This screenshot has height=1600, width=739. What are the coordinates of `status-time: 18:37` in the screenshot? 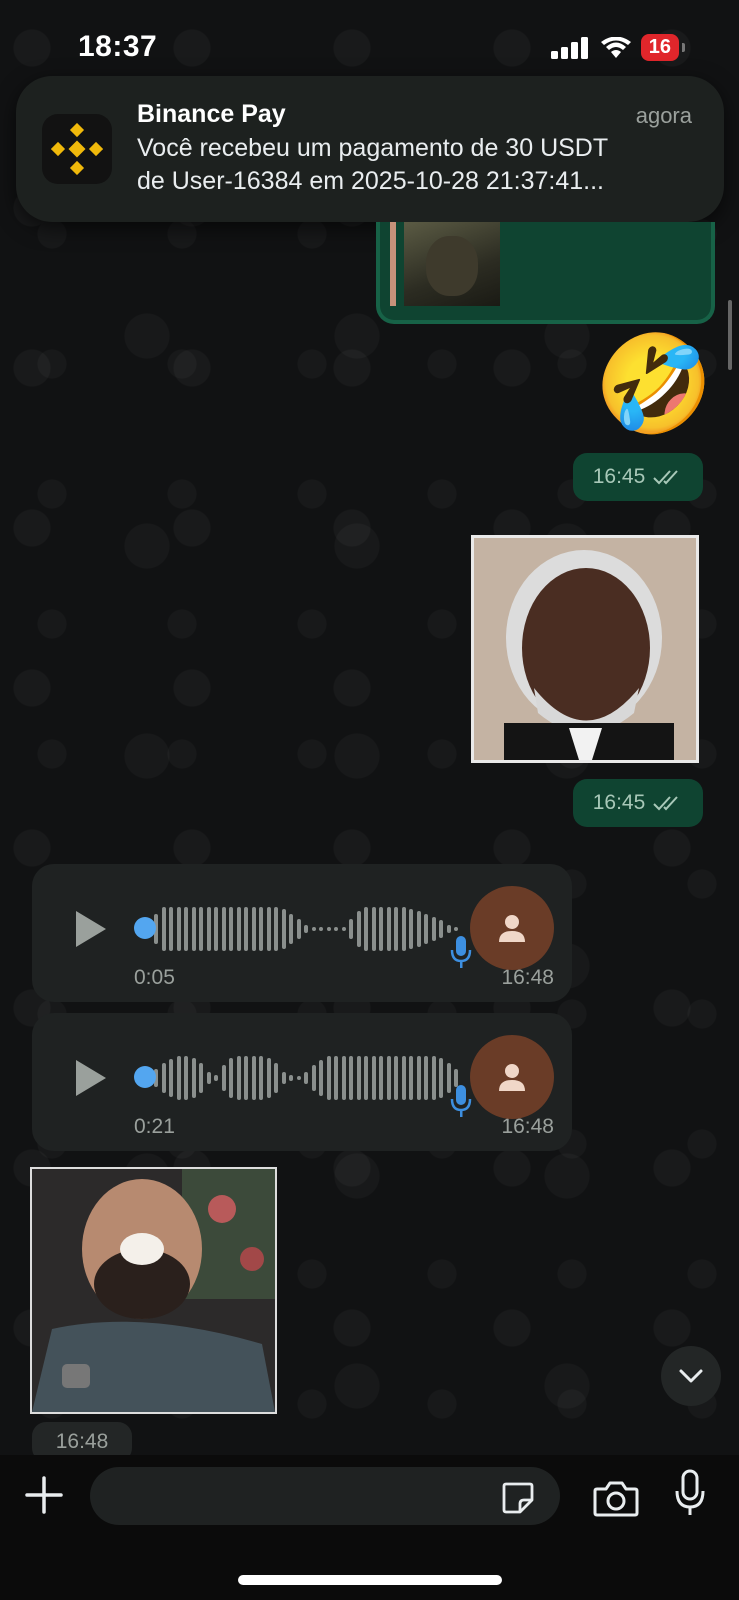 It's located at (118, 46).